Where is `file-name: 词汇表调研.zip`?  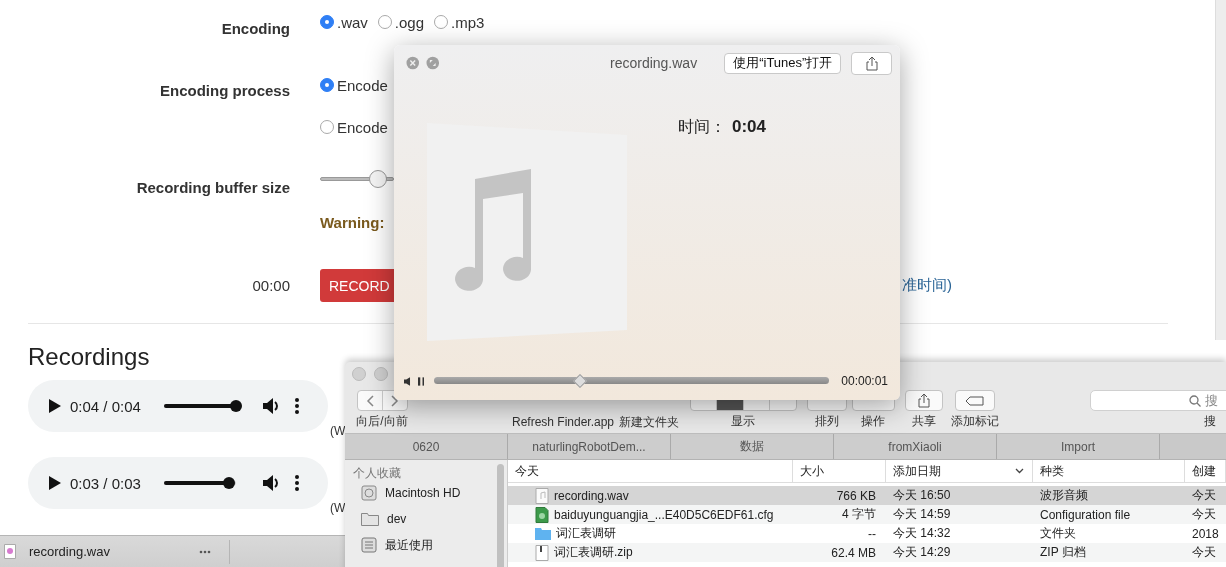
file-name: 词汇表调研.zip is located at coordinates (593, 552).